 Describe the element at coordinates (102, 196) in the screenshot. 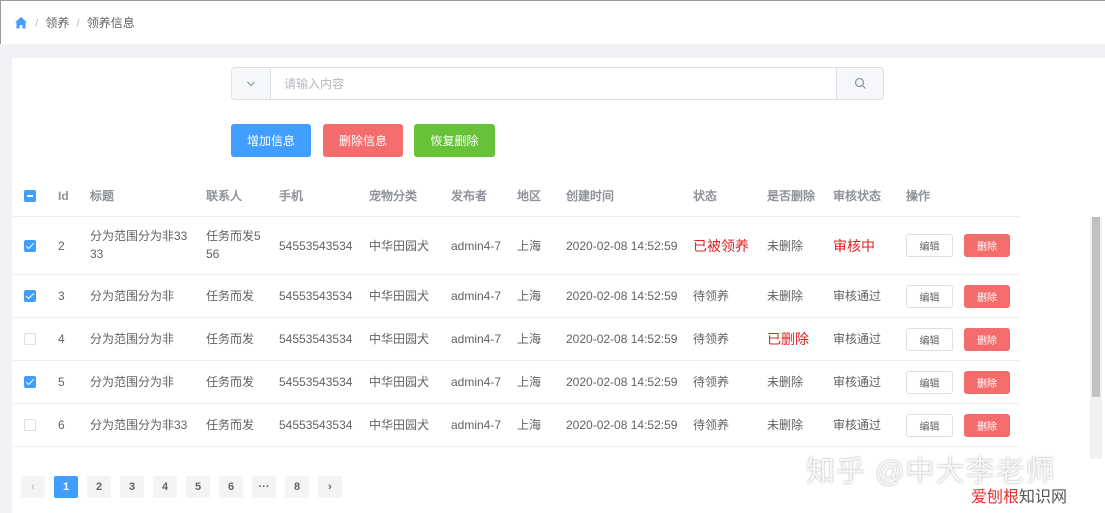

I see `header-title: 标题` at that location.